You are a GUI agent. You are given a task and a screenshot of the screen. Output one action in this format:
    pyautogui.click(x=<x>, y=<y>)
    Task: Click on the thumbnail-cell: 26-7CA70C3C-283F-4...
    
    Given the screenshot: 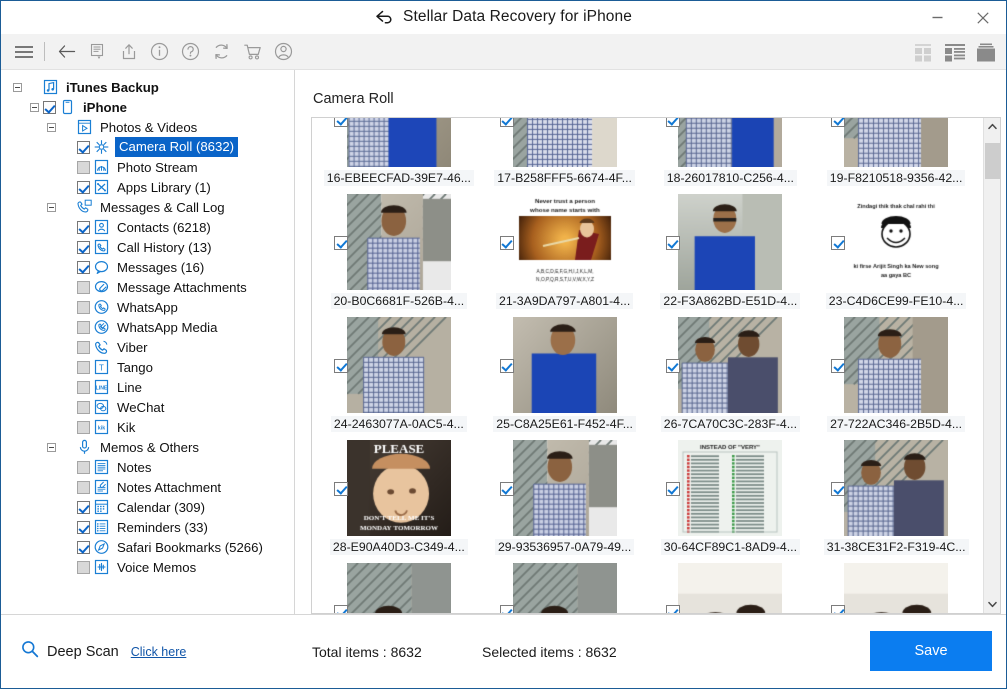 What is the action you would take?
    pyautogui.click(x=731, y=375)
    